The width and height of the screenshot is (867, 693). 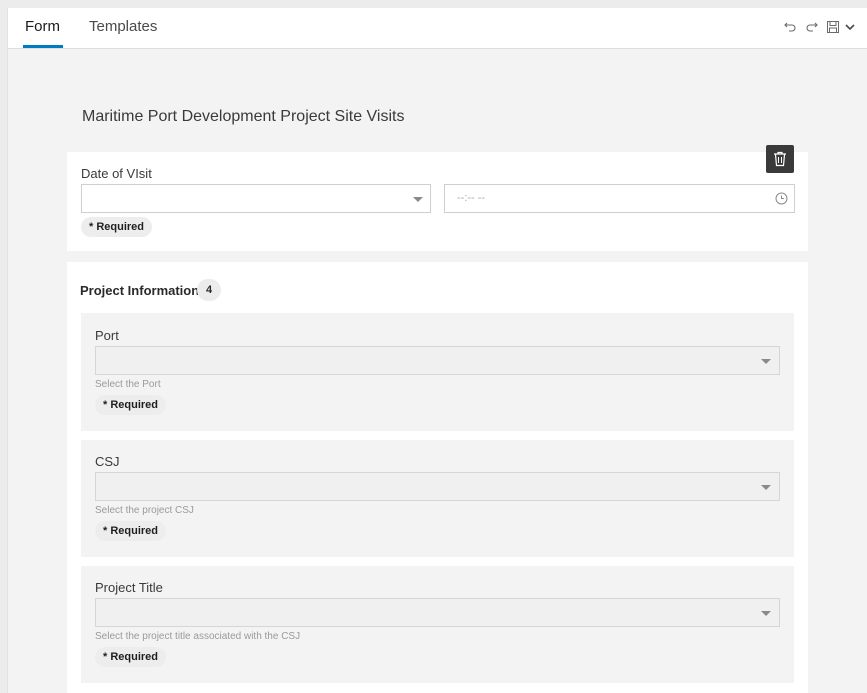 I want to click on group-title: Project Information, so click(x=139, y=290).